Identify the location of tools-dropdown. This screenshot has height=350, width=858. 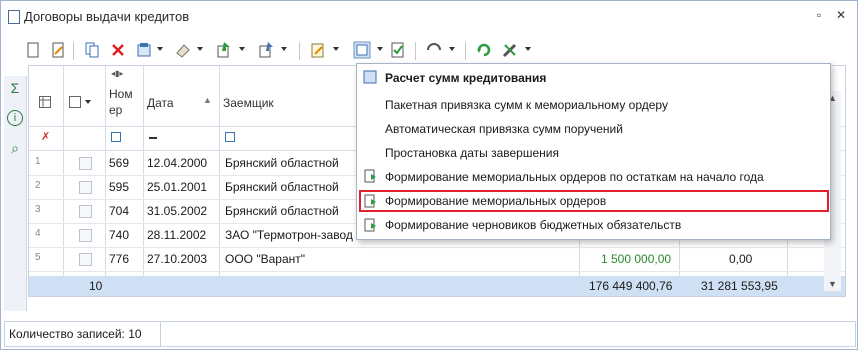
(528, 49).